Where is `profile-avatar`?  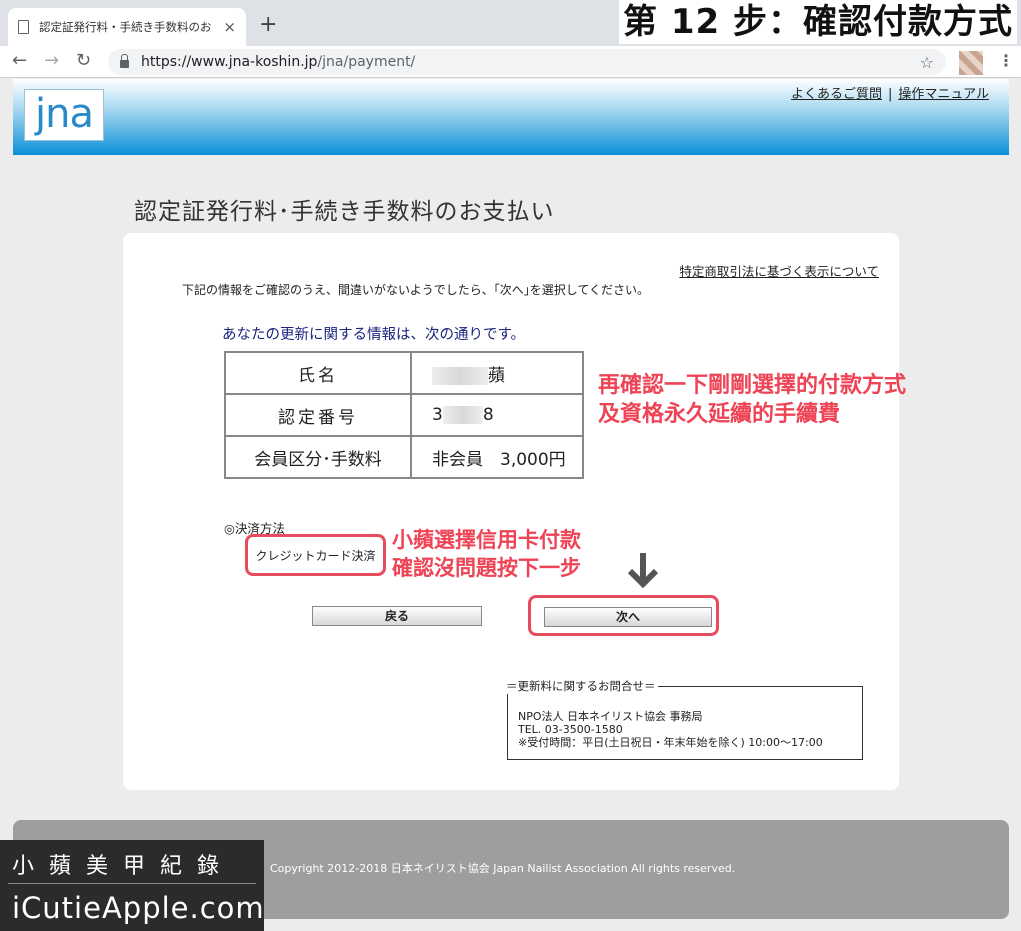 profile-avatar is located at coordinates (971, 63).